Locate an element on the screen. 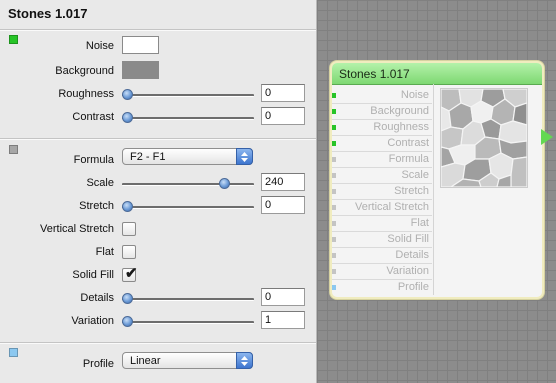 The width and height of the screenshot is (556, 383). node-input-label: Vertical Stretch is located at coordinates (392, 207).